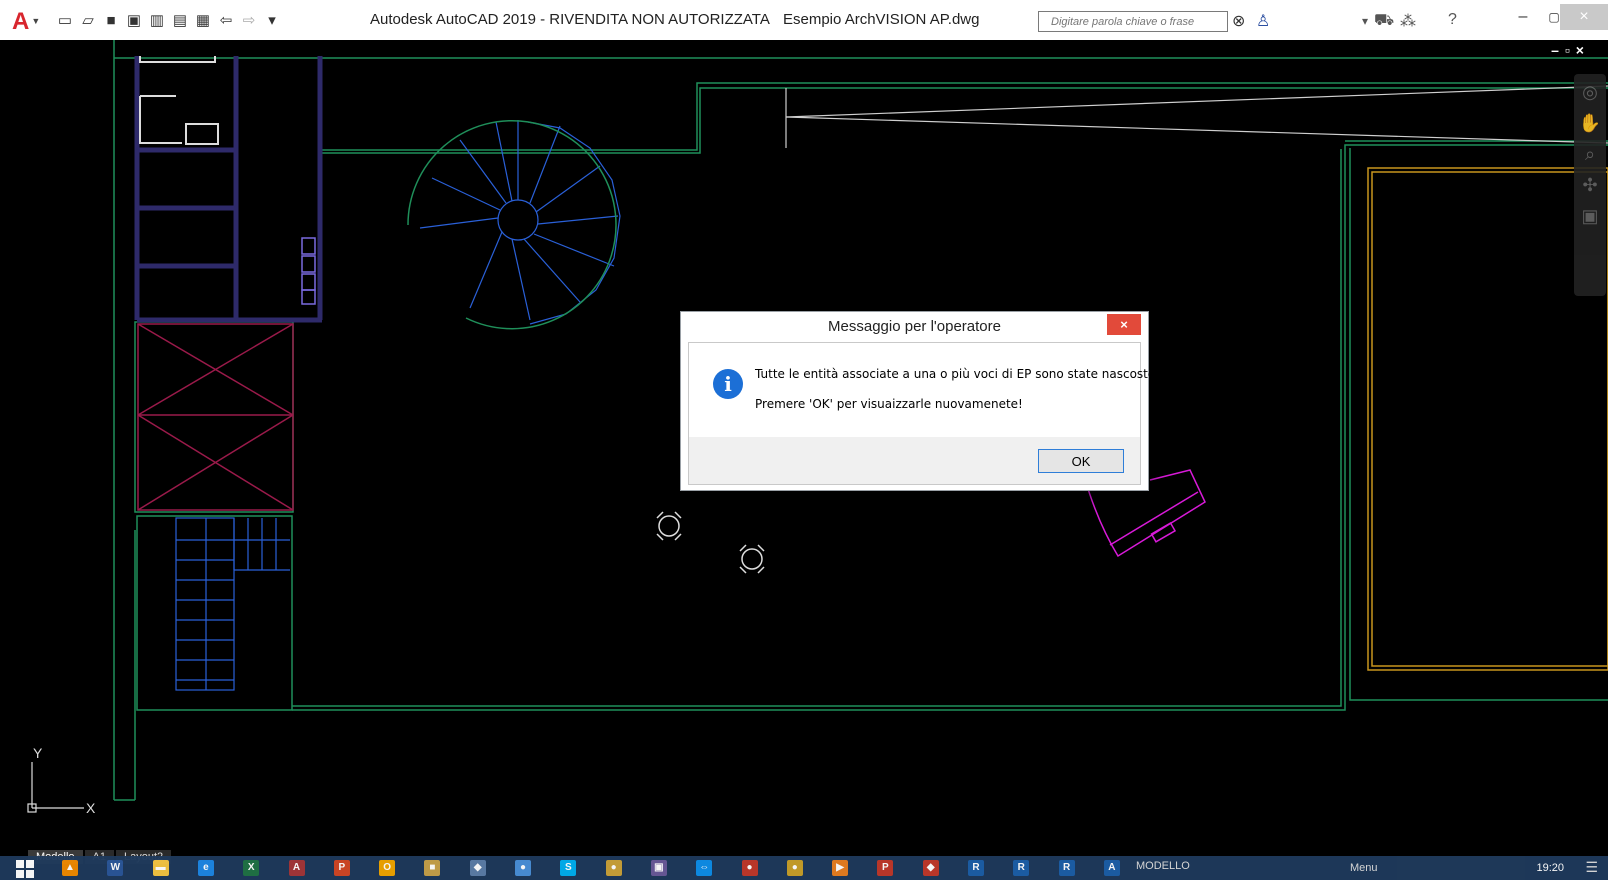  What do you see at coordinates (55, 787) in the screenshot?
I see `ucs-icon` at bounding box center [55, 787].